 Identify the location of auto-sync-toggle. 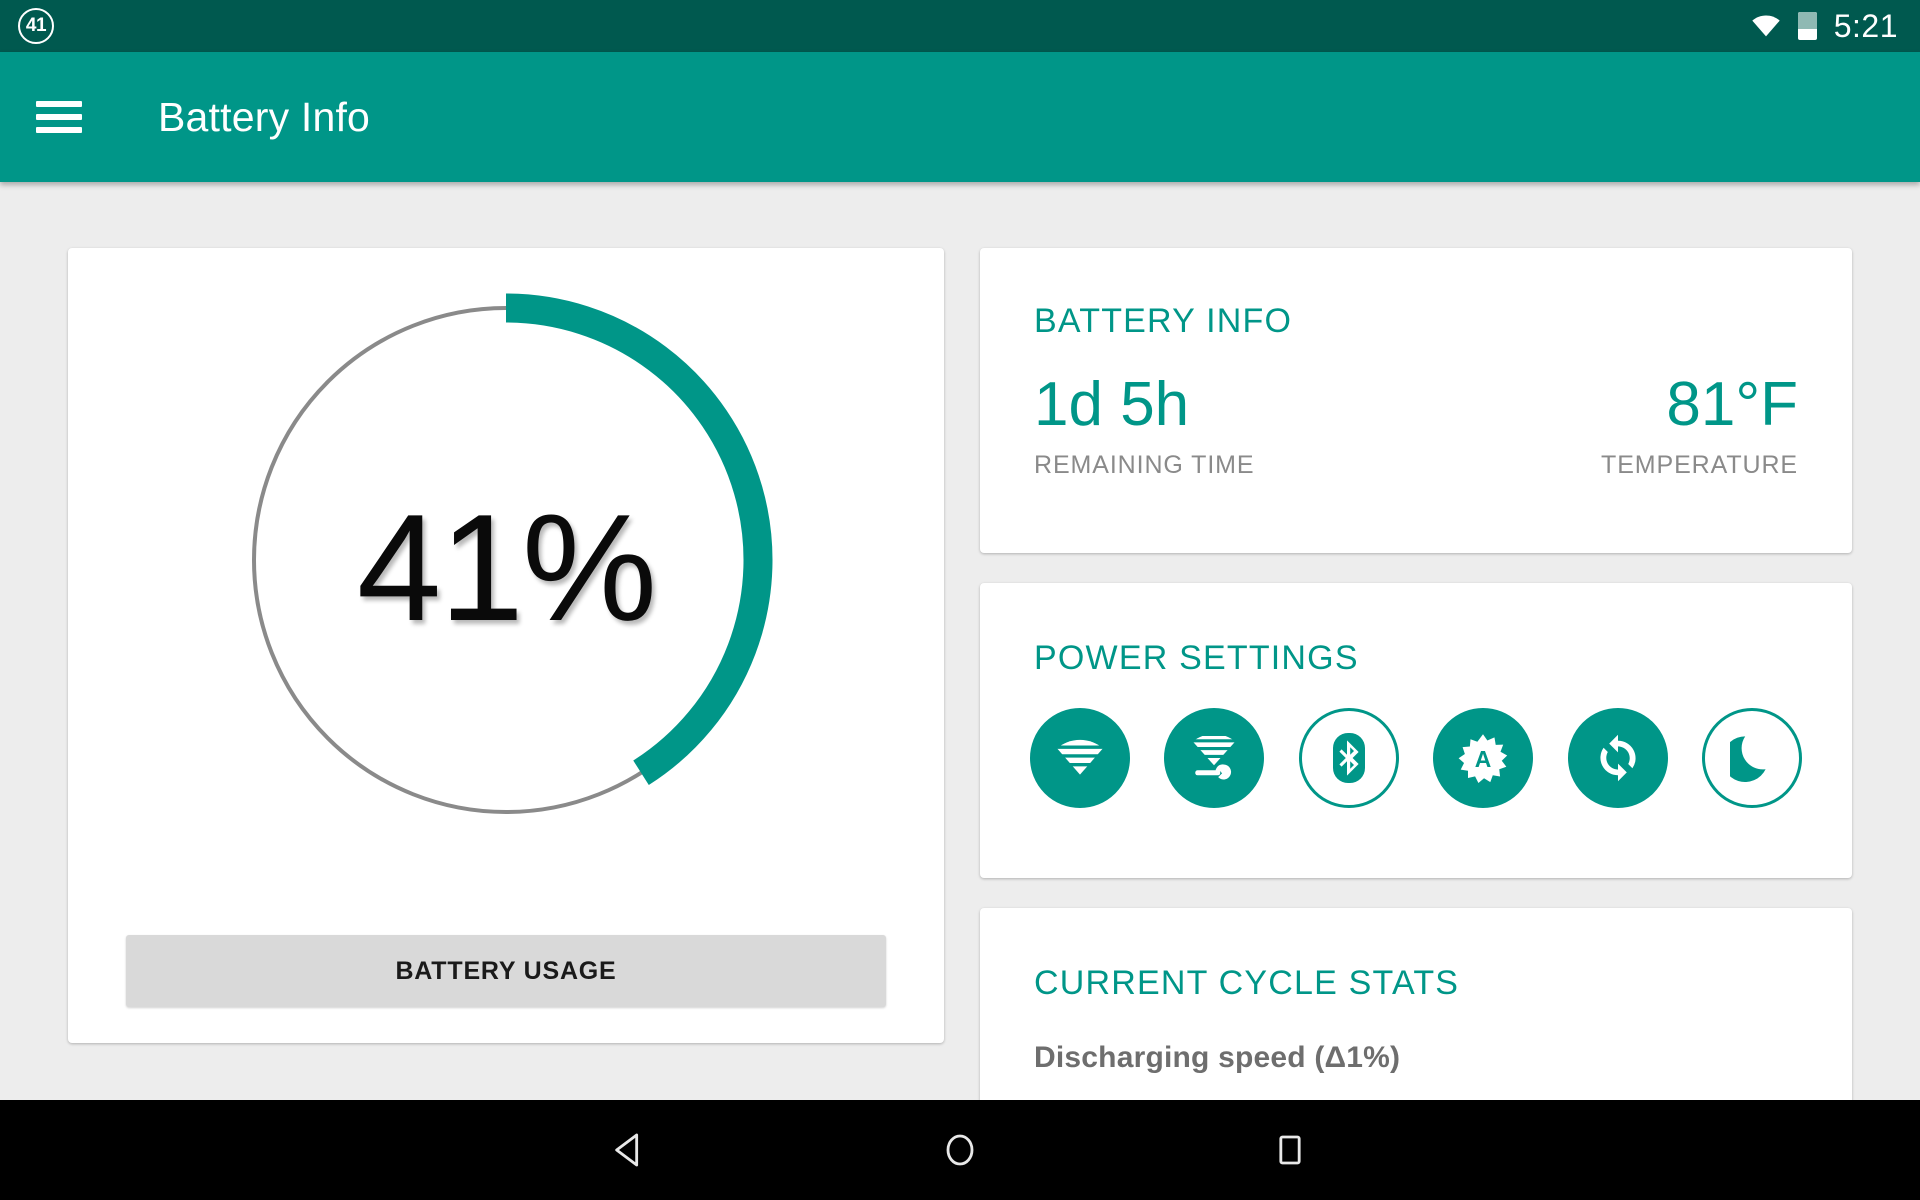
(1617, 758).